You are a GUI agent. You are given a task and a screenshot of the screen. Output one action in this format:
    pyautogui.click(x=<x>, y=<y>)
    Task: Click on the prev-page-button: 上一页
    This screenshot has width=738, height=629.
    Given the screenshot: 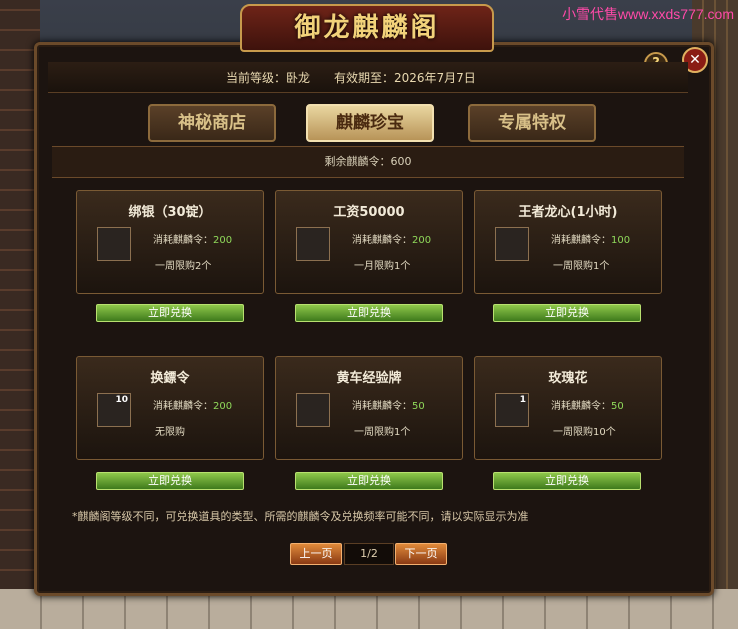 What is the action you would take?
    pyautogui.click(x=316, y=554)
    